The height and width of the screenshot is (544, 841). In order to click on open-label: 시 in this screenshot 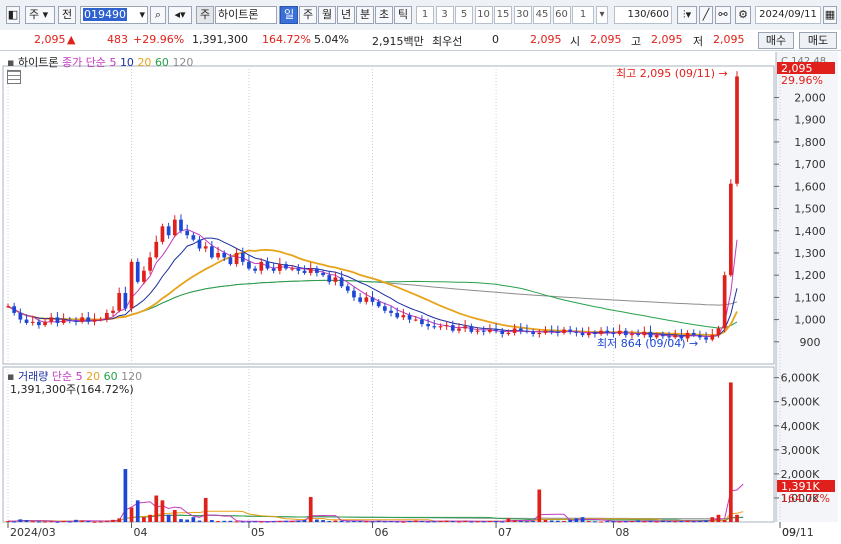, I will do `click(575, 41)`.